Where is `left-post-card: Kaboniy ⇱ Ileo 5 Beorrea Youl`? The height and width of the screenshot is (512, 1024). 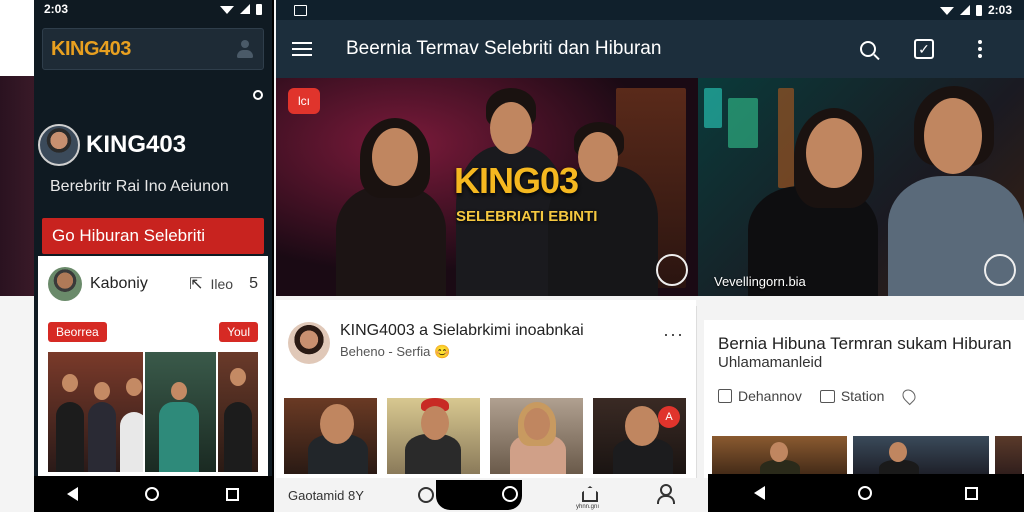
left-post-card: Kaboniy ⇱ Ileo 5 Beorrea Youl is located at coordinates (153, 367).